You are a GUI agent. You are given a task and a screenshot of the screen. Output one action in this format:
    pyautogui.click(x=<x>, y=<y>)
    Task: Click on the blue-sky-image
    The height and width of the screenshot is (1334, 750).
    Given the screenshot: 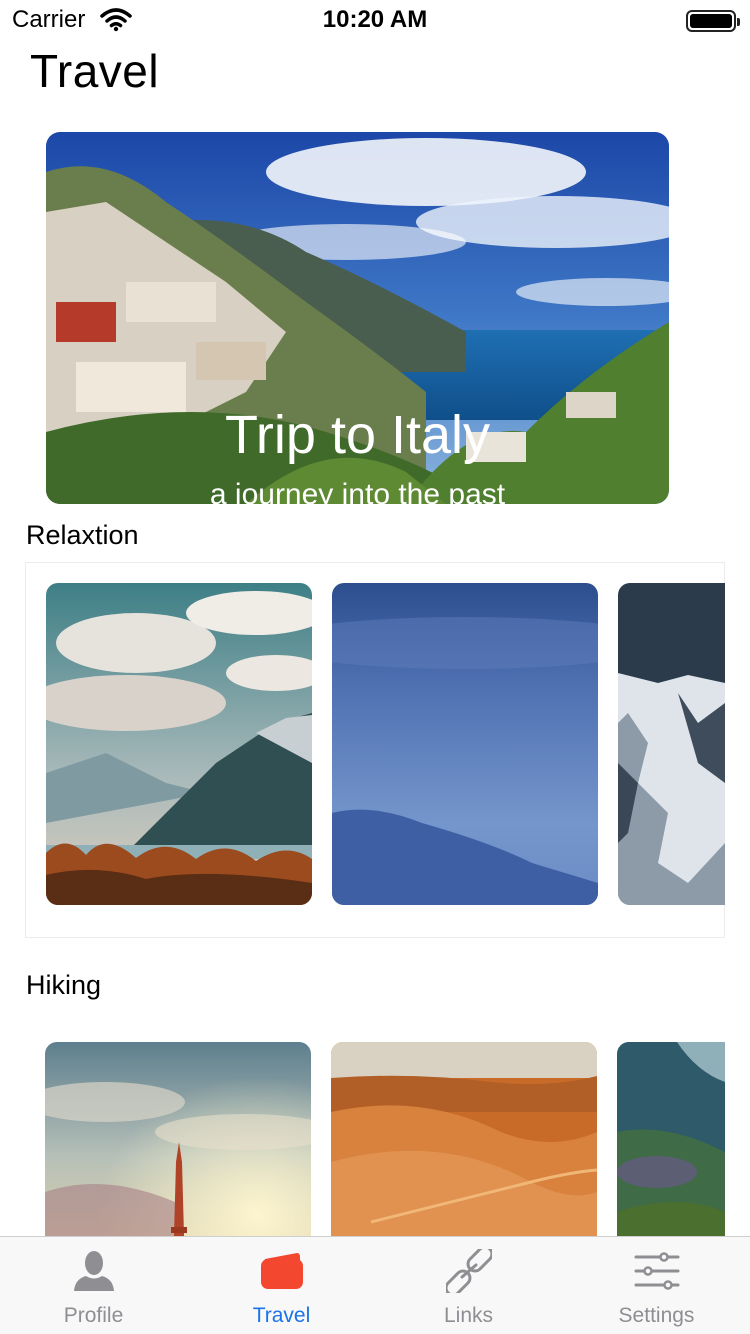 What is the action you would take?
    pyautogui.click(x=465, y=744)
    